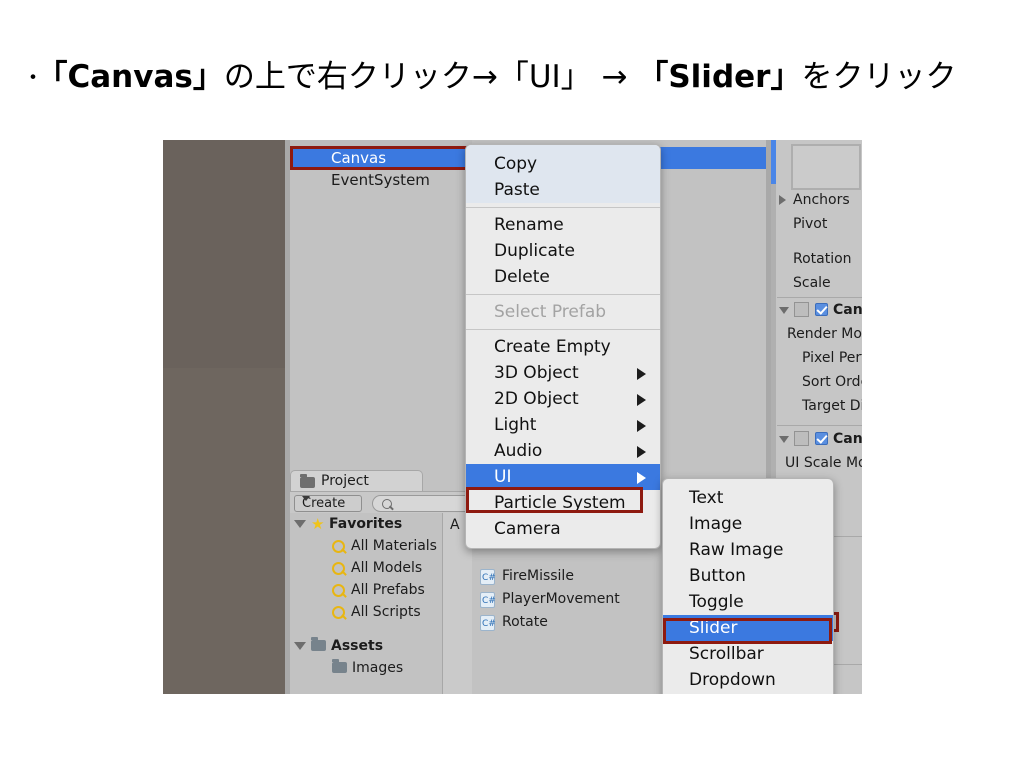 This screenshot has width=1024, height=768. What do you see at coordinates (716, 524) in the screenshot?
I see `submenu-item-image-label: Image` at bounding box center [716, 524].